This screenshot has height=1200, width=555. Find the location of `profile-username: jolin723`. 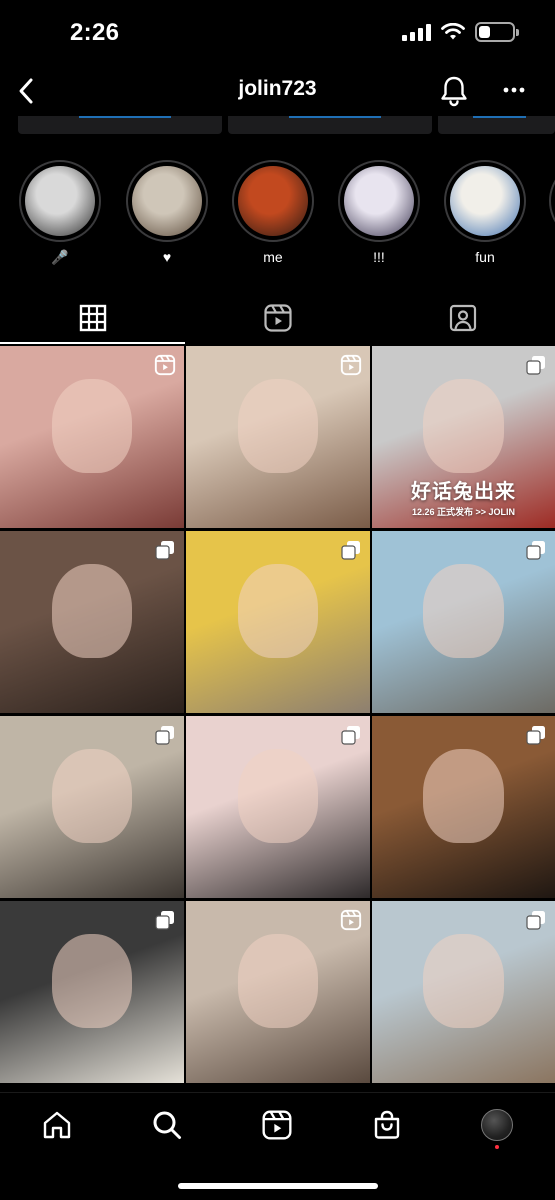

profile-username: jolin723 is located at coordinates (277, 88).